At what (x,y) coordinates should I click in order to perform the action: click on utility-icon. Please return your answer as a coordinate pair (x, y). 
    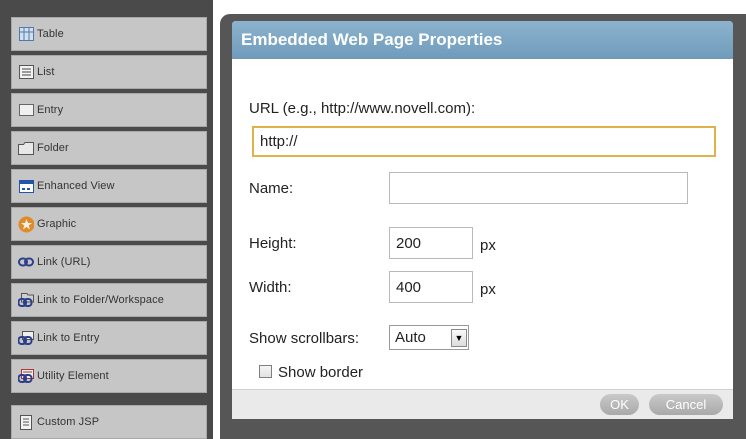
    Looking at the image, I should click on (26, 376).